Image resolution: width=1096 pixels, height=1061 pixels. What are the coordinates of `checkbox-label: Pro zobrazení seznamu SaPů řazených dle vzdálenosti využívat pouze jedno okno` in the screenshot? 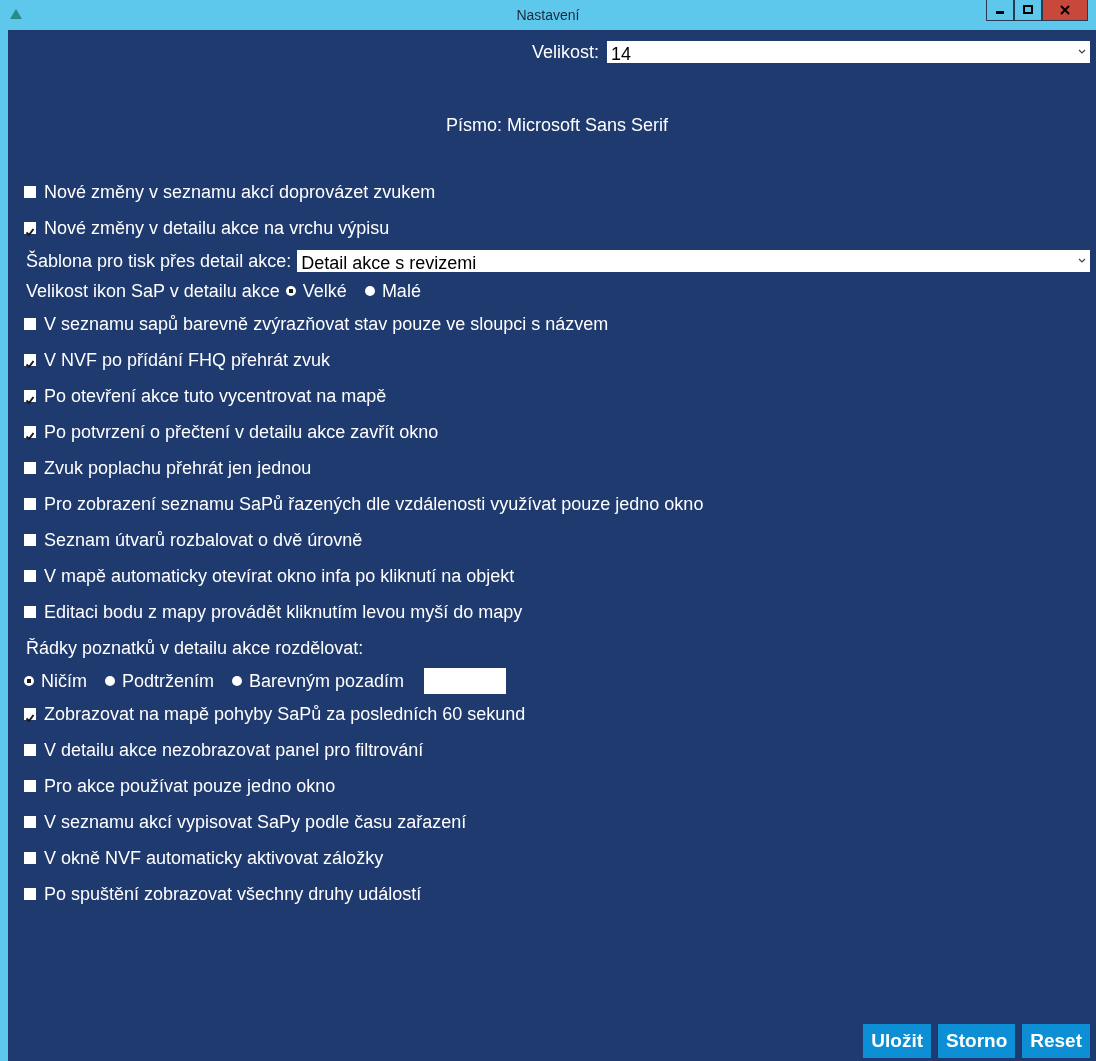 It's located at (374, 504).